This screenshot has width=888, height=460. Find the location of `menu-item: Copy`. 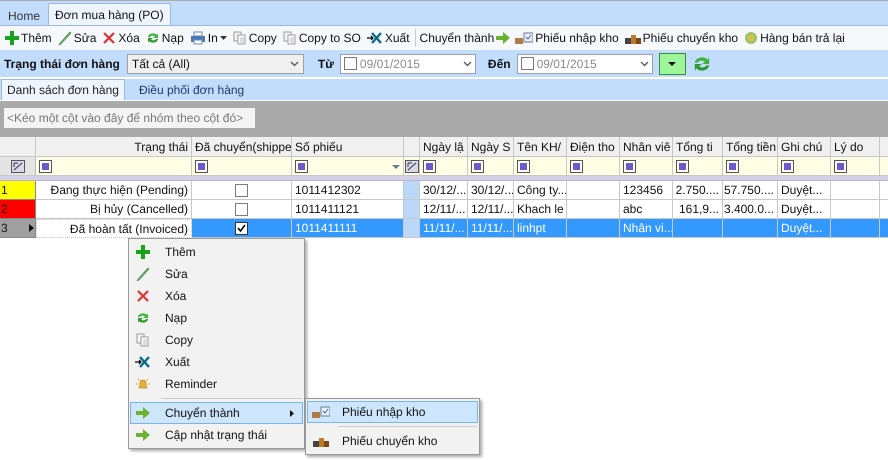

menu-item: Copy is located at coordinates (216, 340).